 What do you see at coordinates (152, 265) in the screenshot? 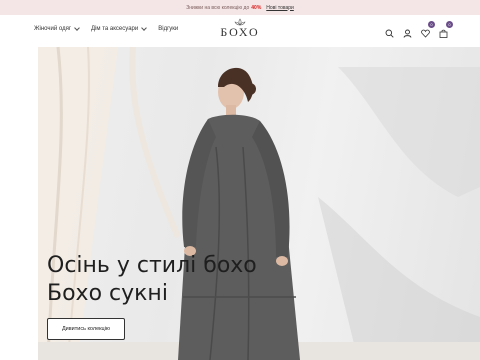
I see `hero-heading-line-1: Осінь у стилі бохо` at bounding box center [152, 265].